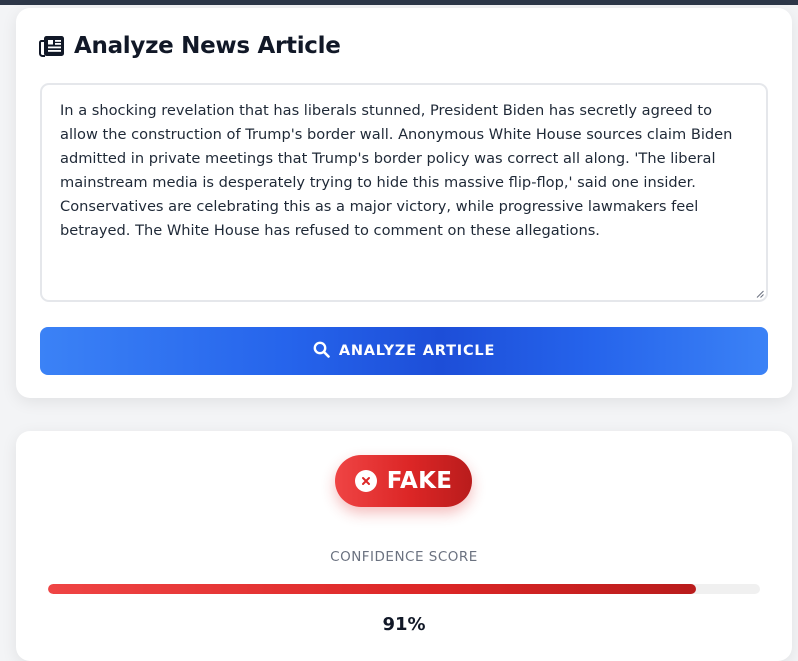 Image resolution: width=798 pixels, height=661 pixels. I want to click on top-bar, so click(399, 2).